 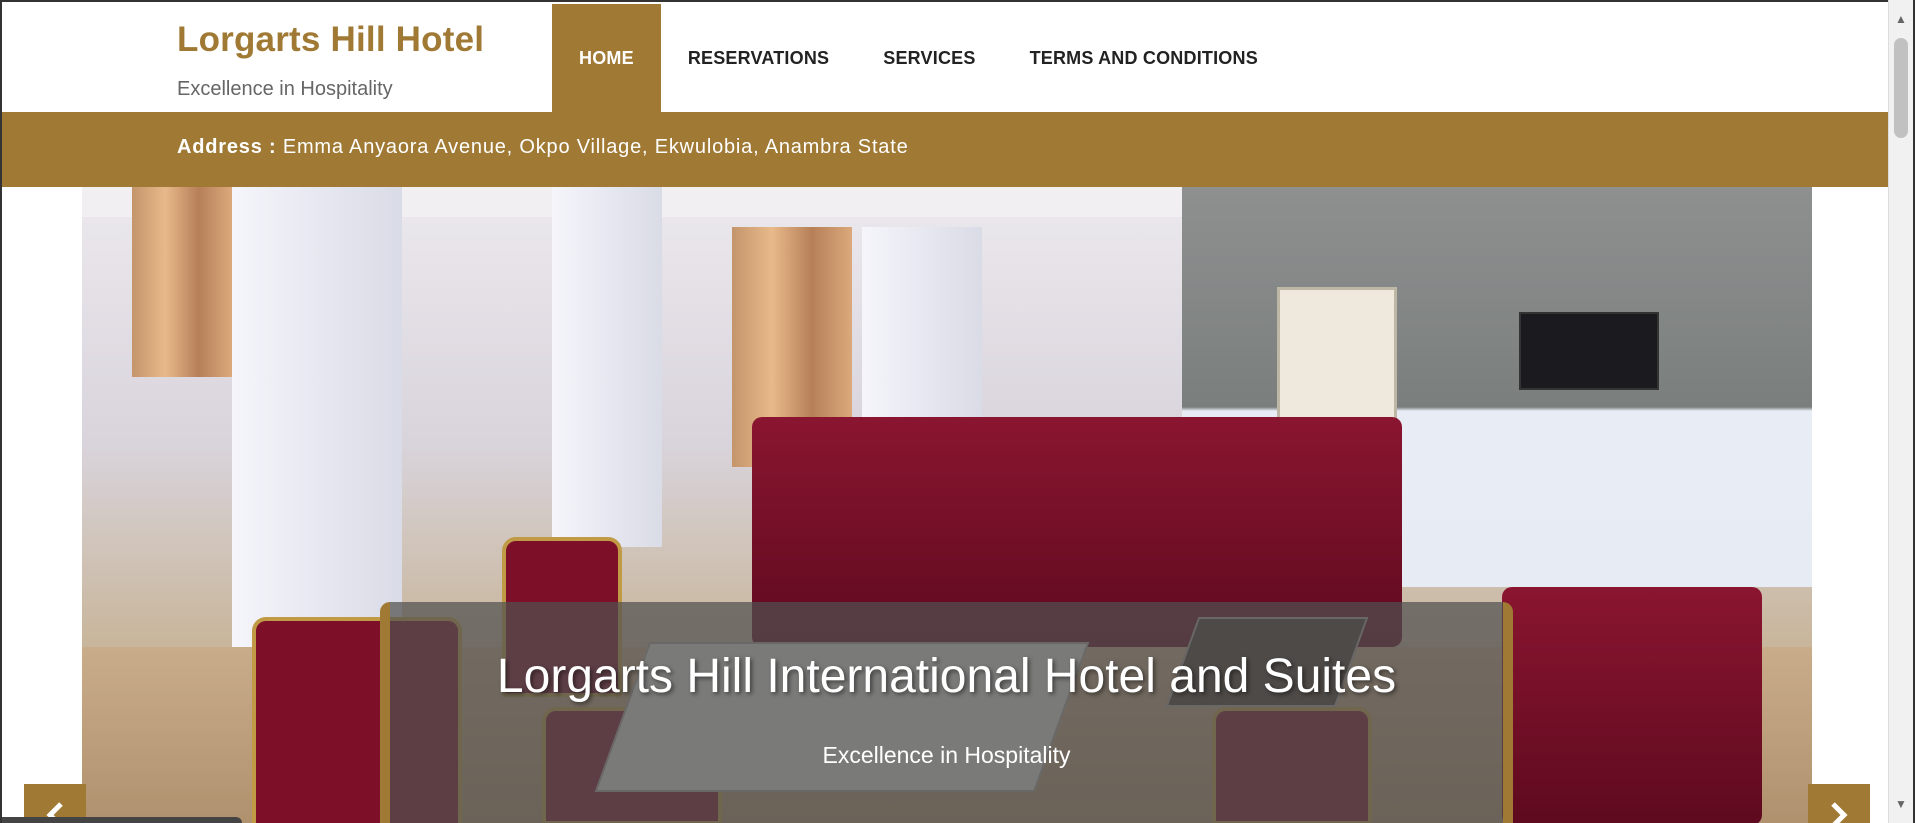 I want to click on page-scrollbar: ▲ ▼, so click(x=1900, y=411).